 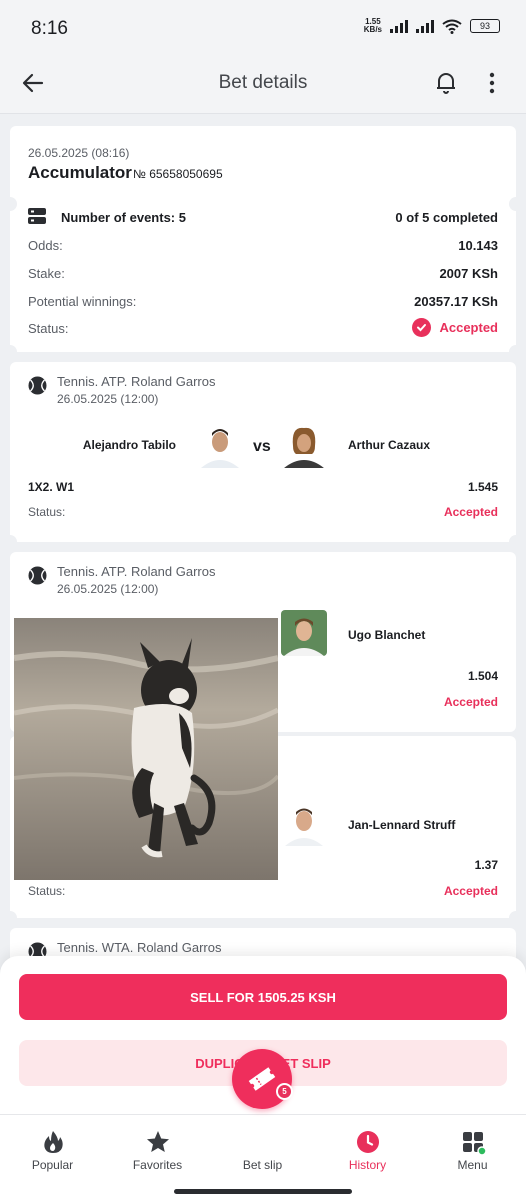 What do you see at coordinates (45, 245) in the screenshot?
I see `odds-label: Odds:` at bounding box center [45, 245].